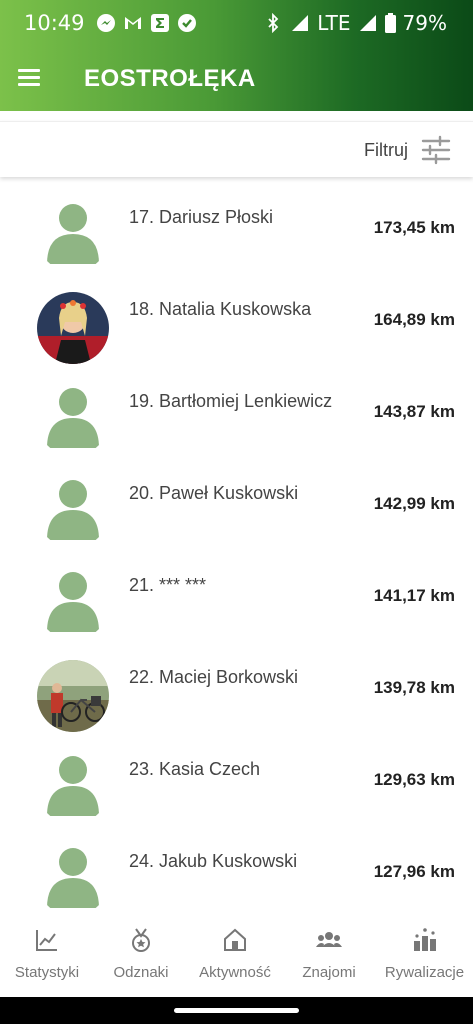 The height and width of the screenshot is (1024, 473). I want to click on page-title: EOSTROŁĘKA, so click(170, 78).